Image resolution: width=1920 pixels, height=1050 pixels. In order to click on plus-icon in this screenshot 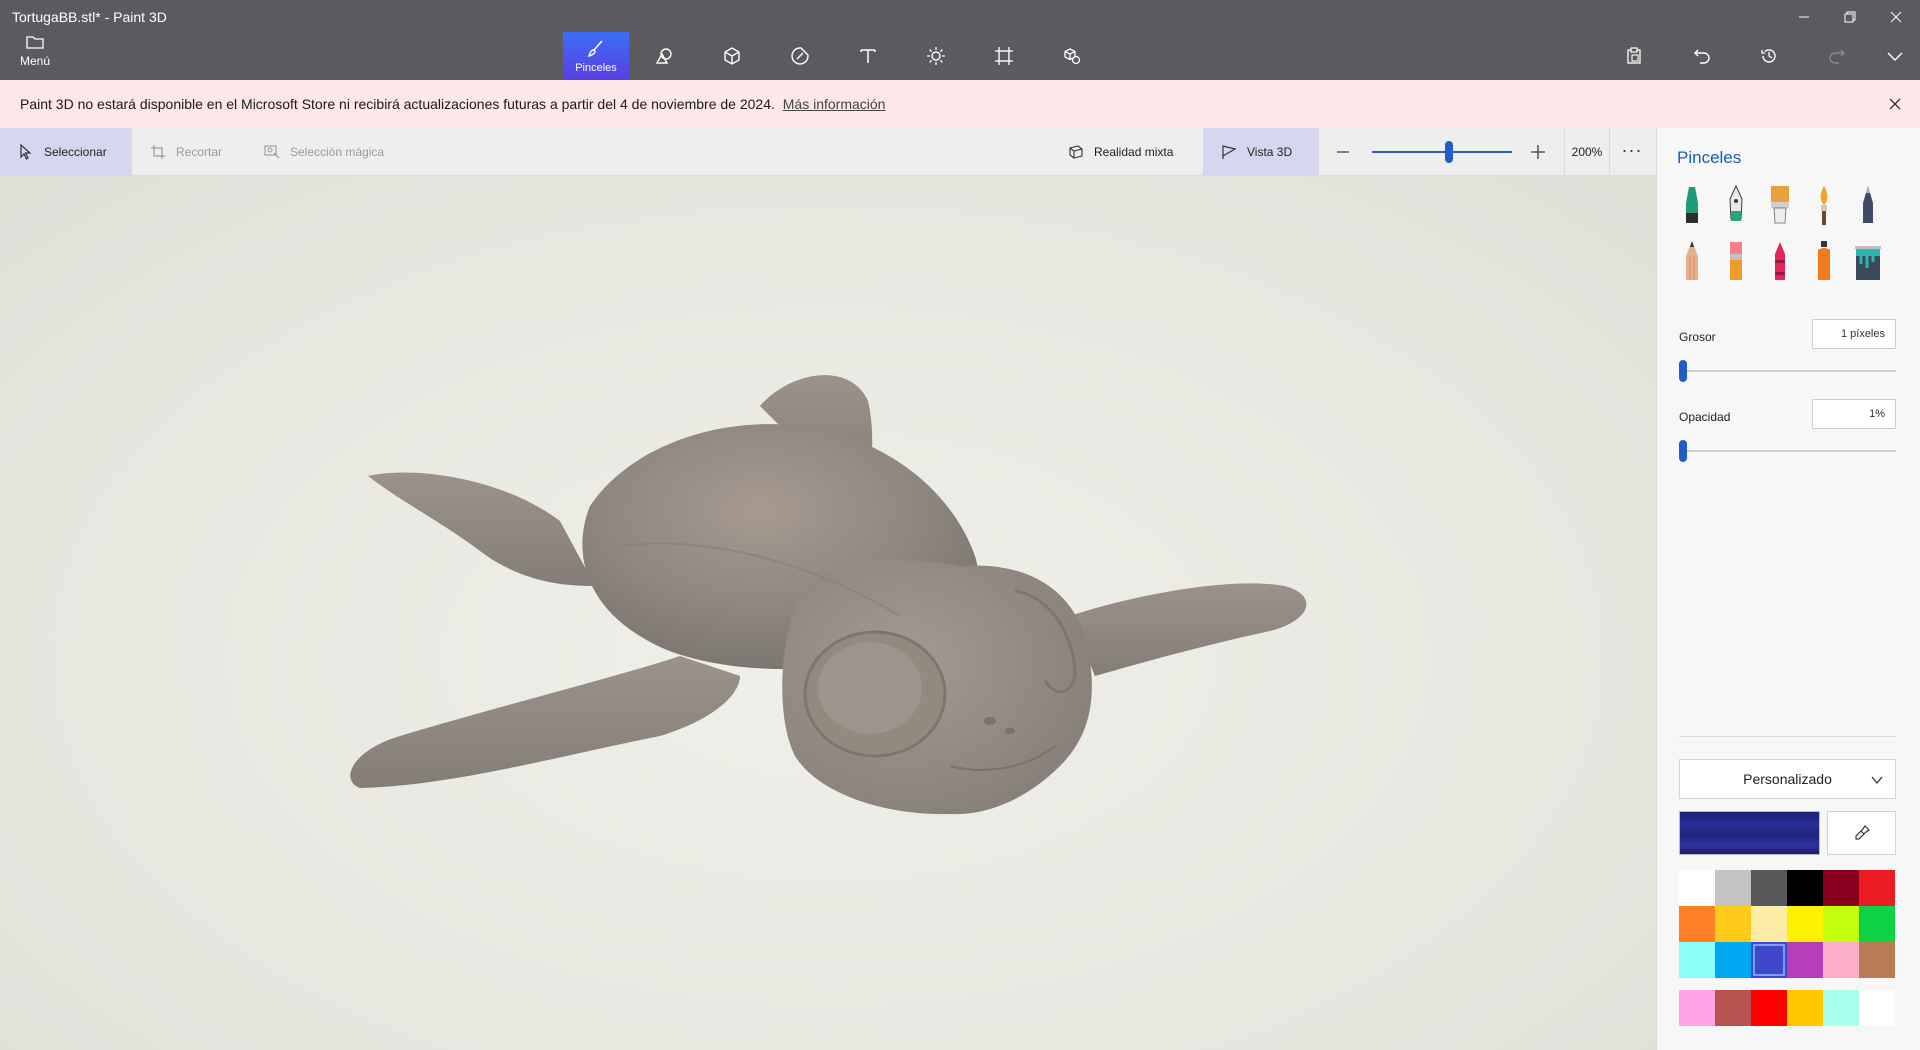, I will do `click(1538, 152)`.